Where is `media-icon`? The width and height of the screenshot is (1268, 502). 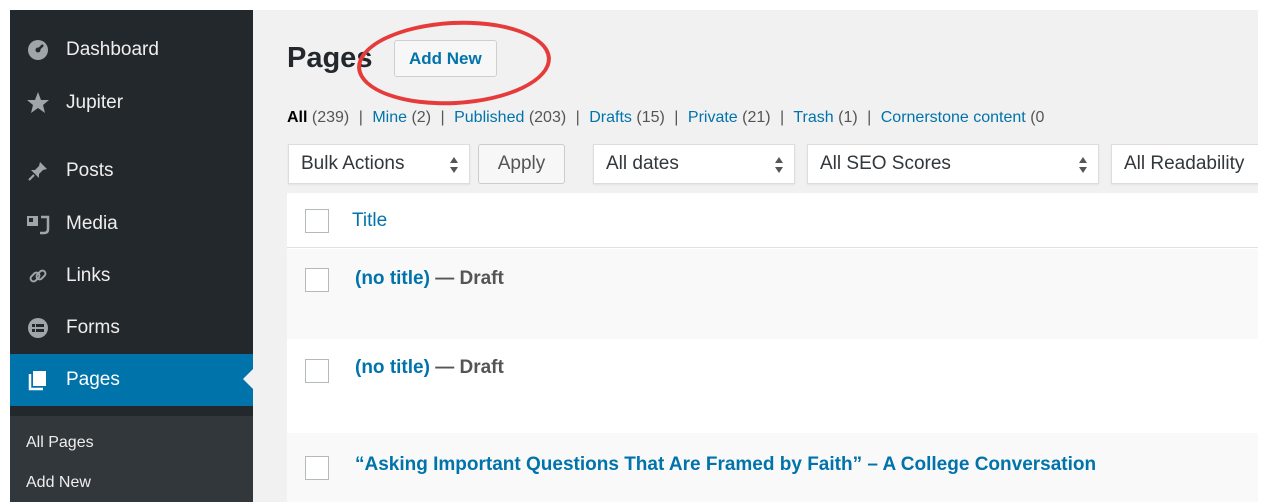 media-icon is located at coordinates (38, 224).